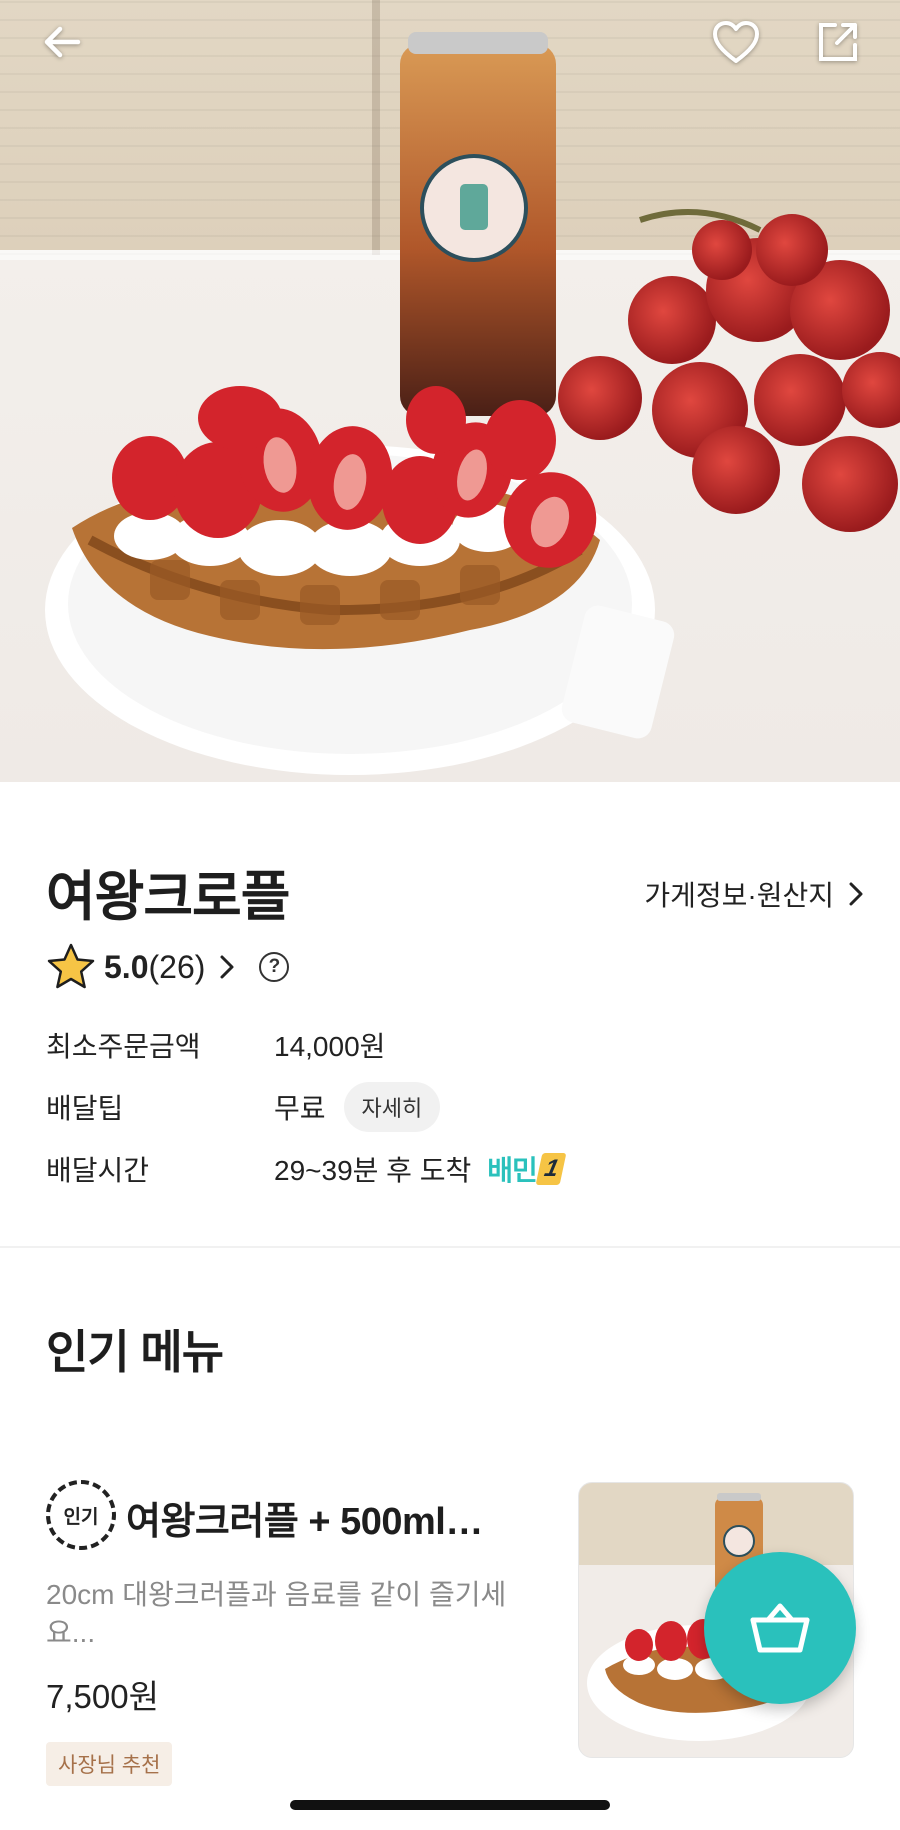 The height and width of the screenshot is (1830, 900). I want to click on baemin-one-badge: 배민 1, so click(527, 1169).